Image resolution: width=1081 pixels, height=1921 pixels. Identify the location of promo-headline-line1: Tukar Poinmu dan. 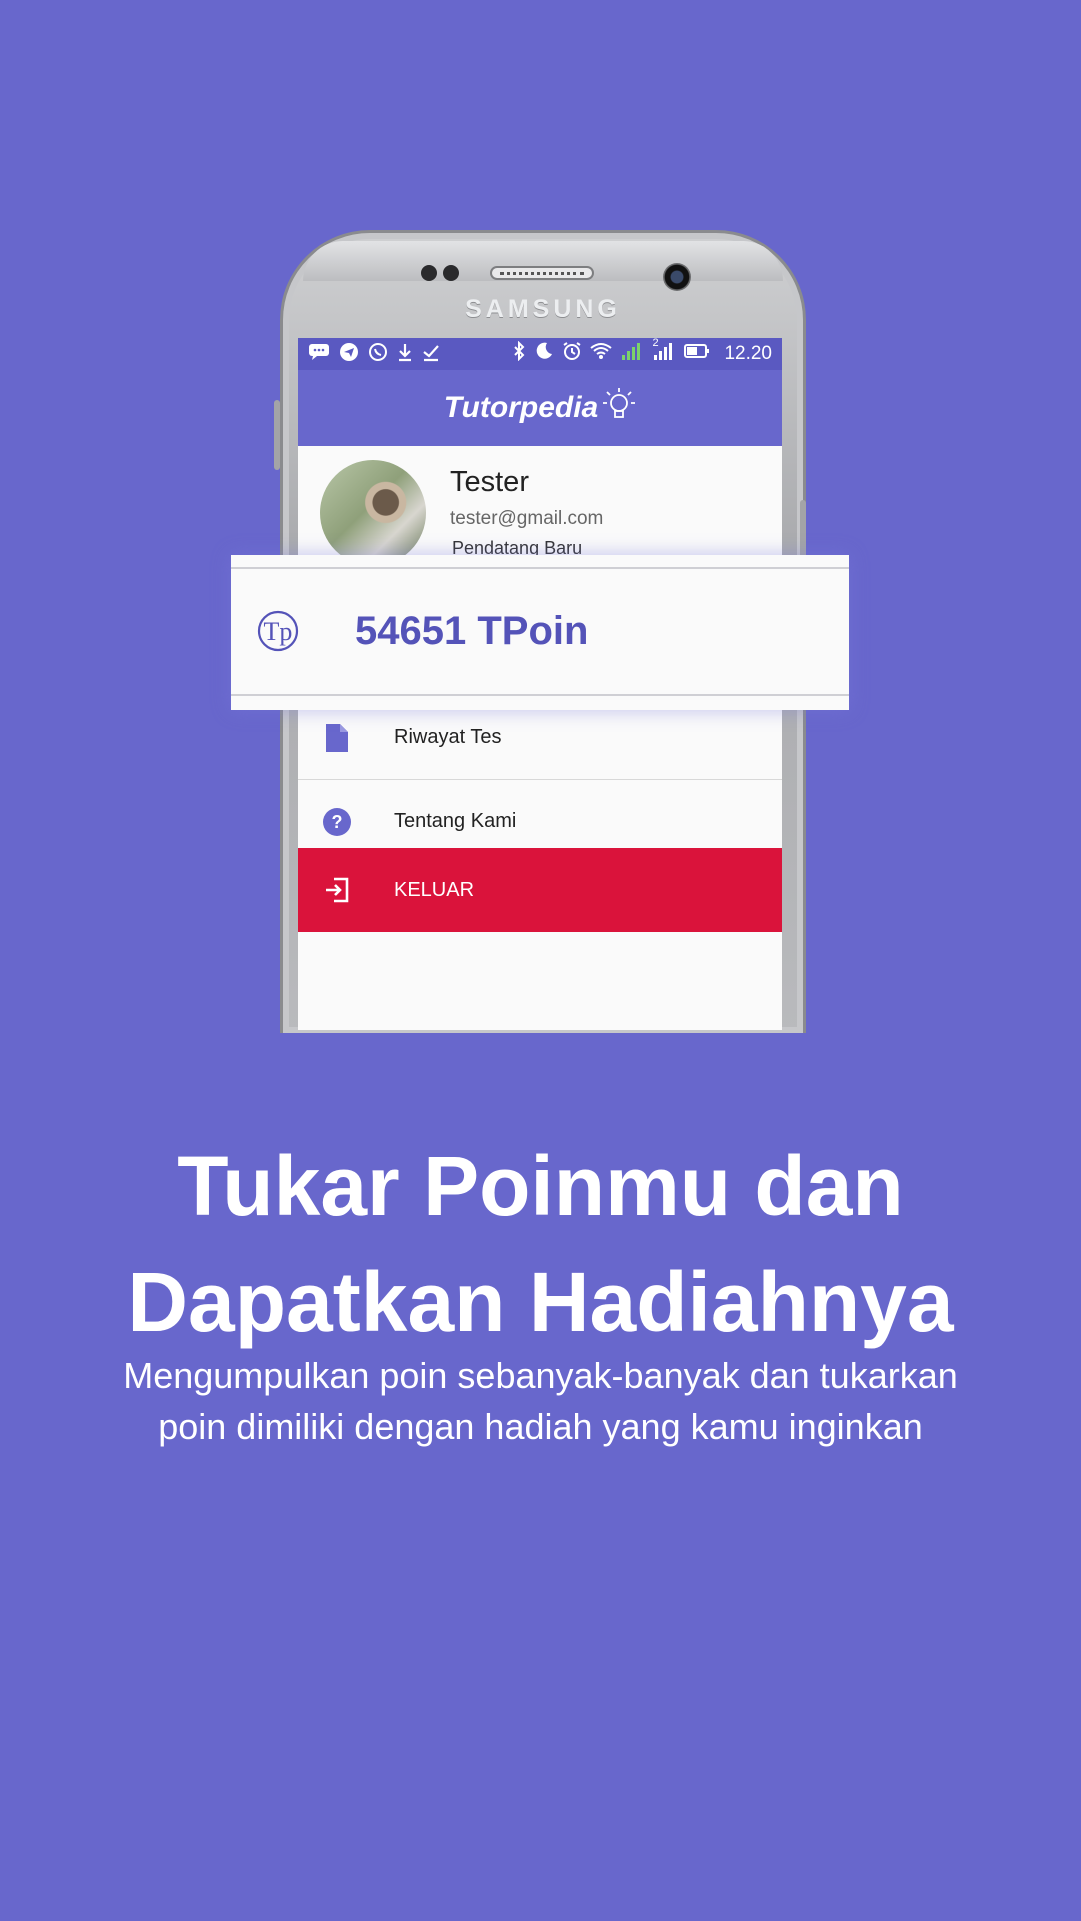
(540, 1186).